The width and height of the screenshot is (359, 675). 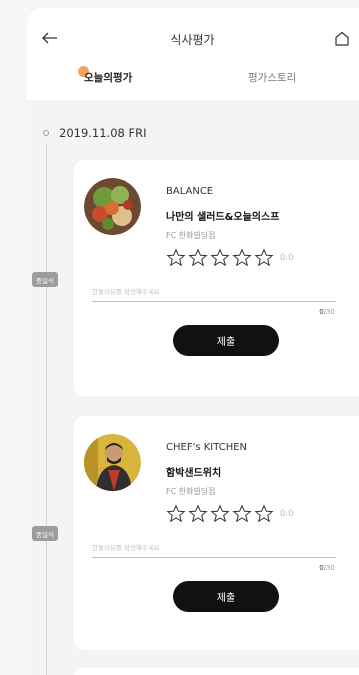 What do you see at coordinates (190, 191) in the screenshot?
I see `restaurant-brand: BALANCE` at bounding box center [190, 191].